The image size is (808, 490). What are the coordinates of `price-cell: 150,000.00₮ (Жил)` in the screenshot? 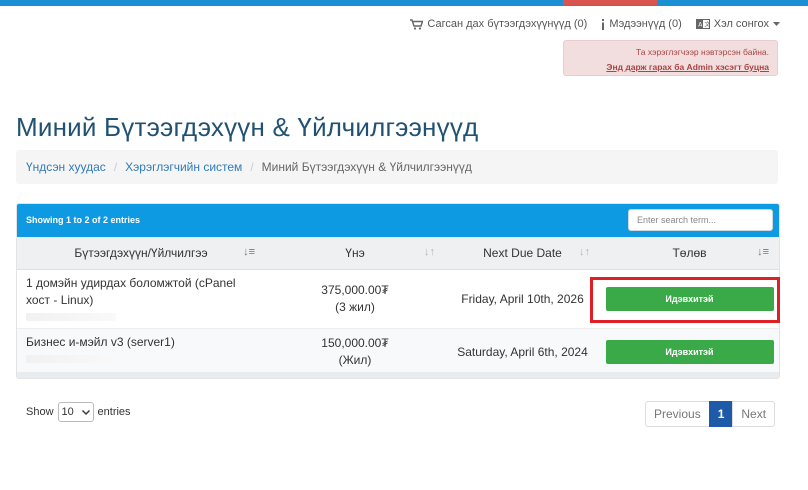 It's located at (355, 351).